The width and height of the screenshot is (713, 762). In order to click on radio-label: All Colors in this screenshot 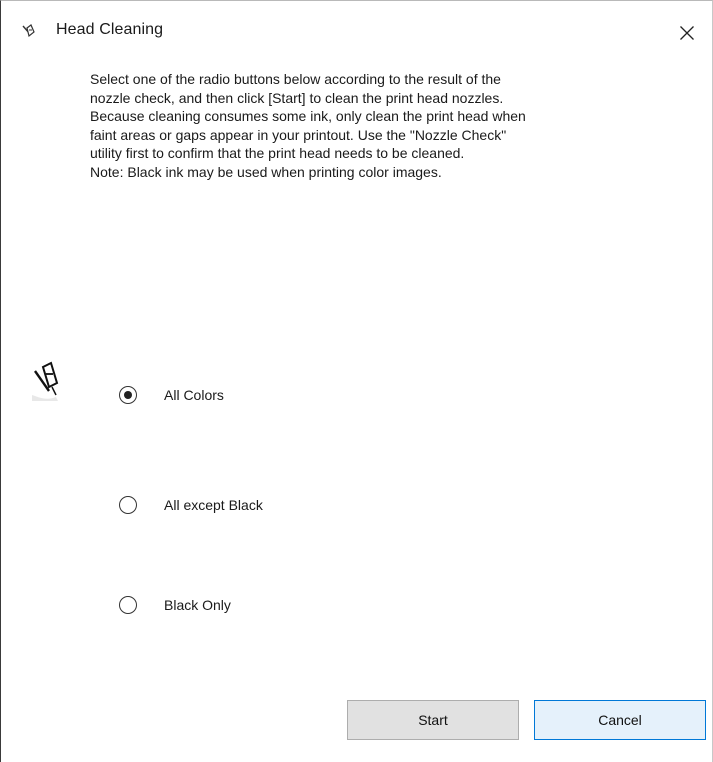, I will do `click(194, 395)`.